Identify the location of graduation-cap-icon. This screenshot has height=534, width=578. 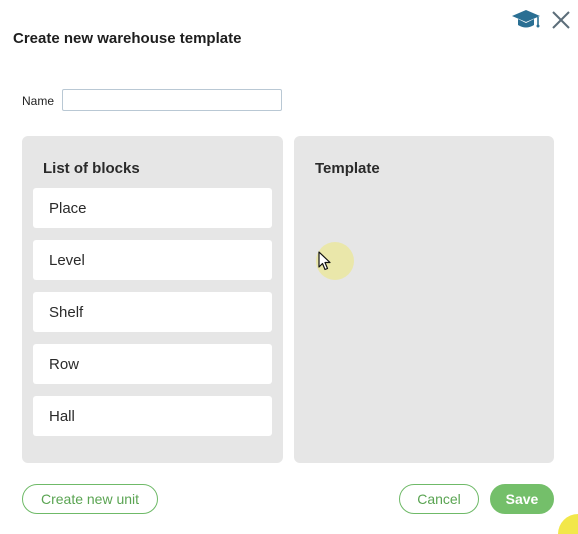
(526, 19).